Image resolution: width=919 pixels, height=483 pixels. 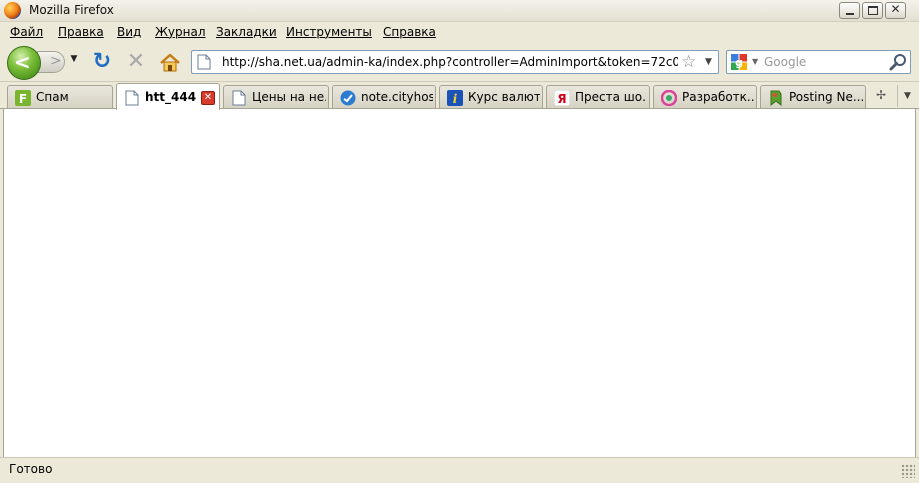 I want to click on plus-icon: ✢, so click(x=881, y=95).